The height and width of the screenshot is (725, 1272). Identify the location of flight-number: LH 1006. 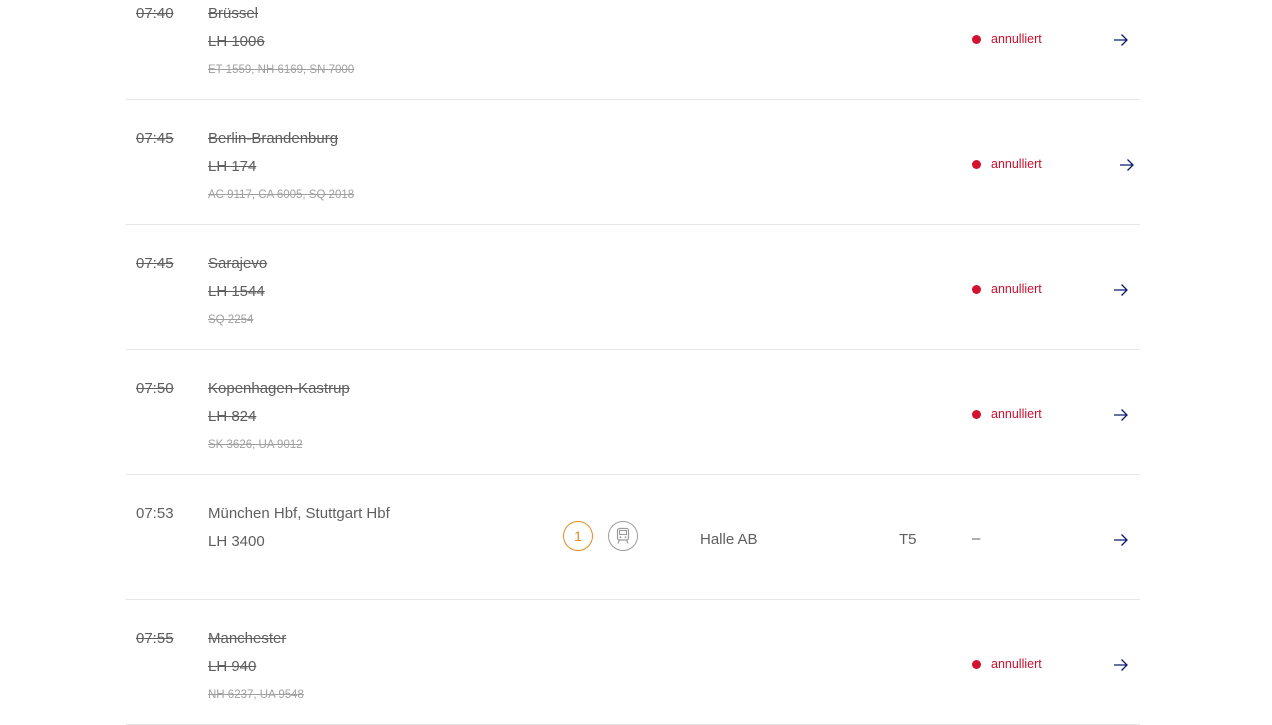
(236, 41).